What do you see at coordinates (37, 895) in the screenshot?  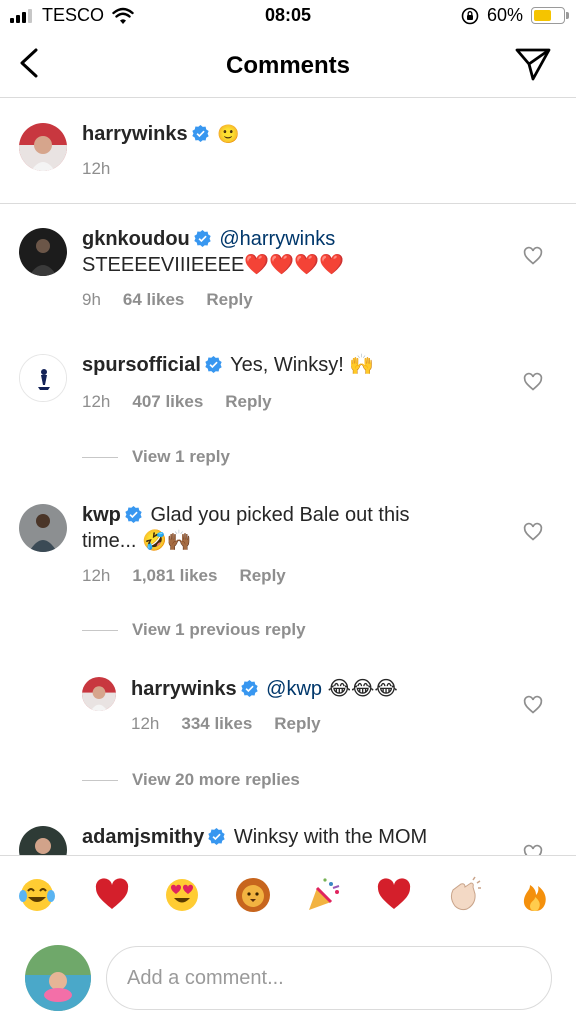 I see `tears-of-joy-emoji-button` at bounding box center [37, 895].